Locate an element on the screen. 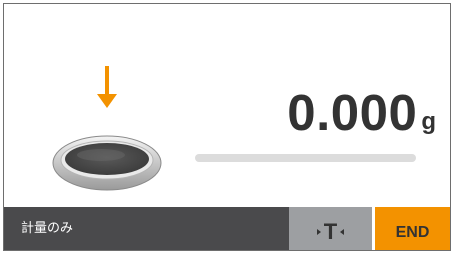 The height and width of the screenshot is (254, 456). tare-letter: T is located at coordinates (330, 231).